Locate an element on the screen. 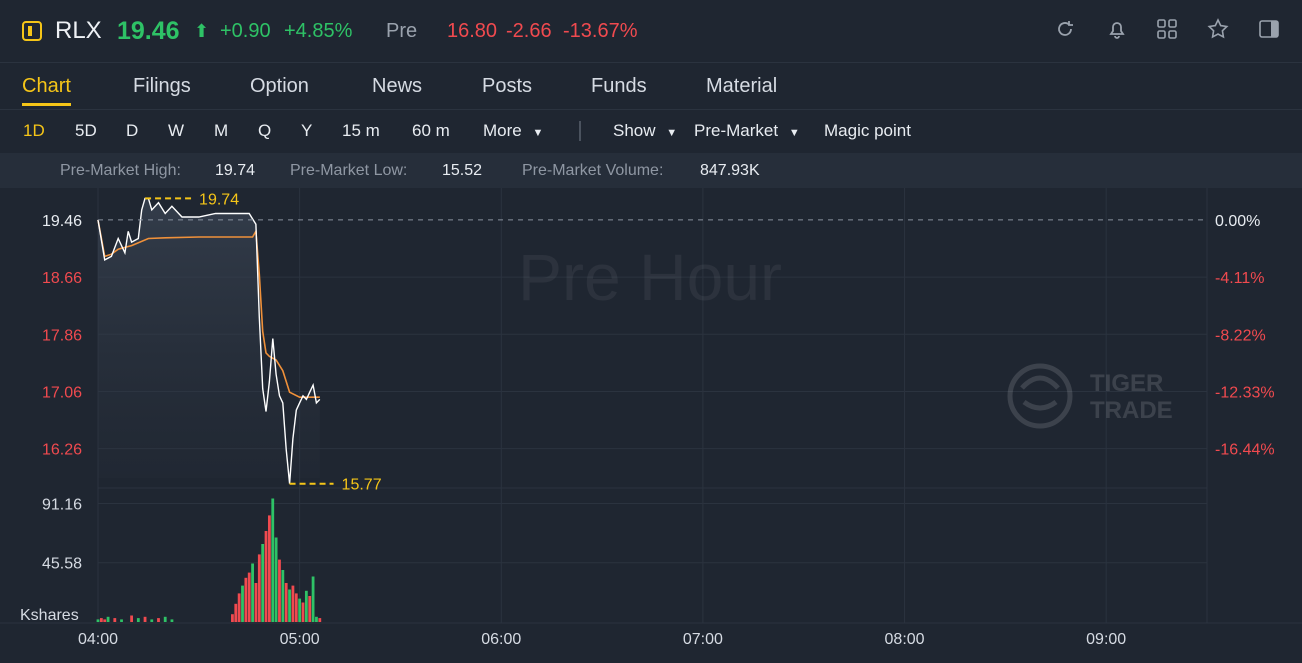 This screenshot has width=1302, height=663. premarket-change: -2.66 is located at coordinates (529, 31).